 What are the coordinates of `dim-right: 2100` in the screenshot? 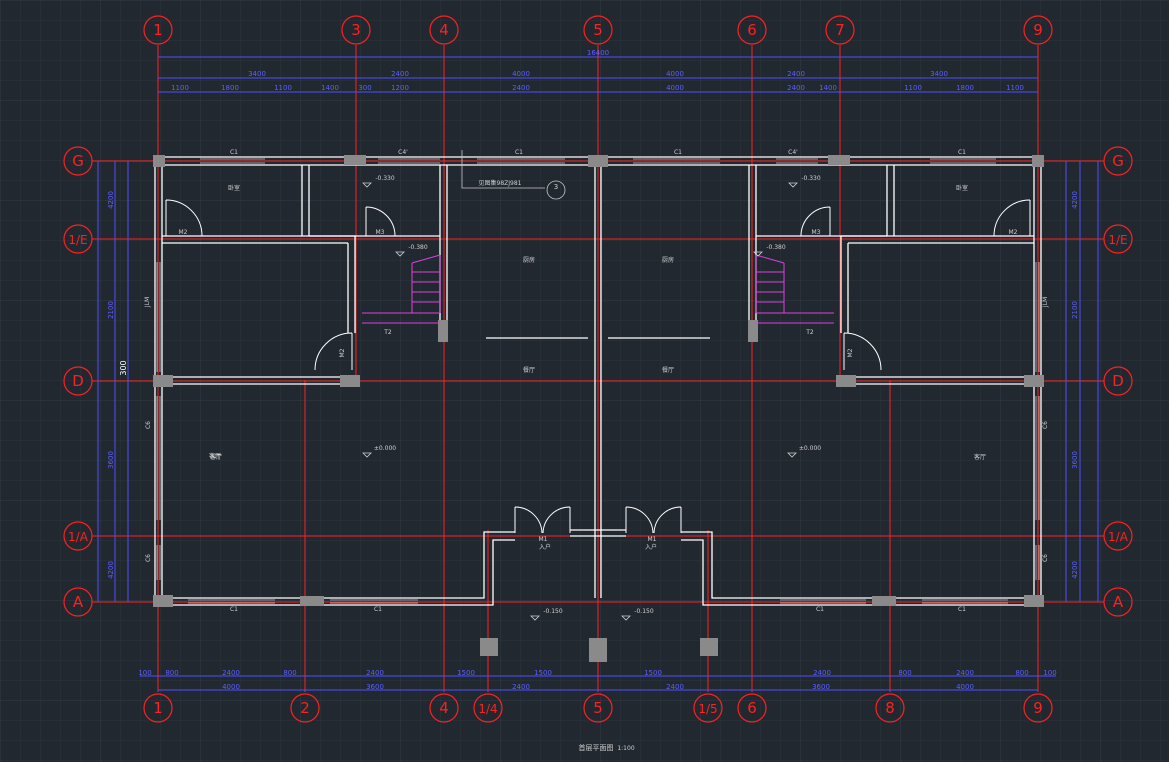 It's located at (1075, 310).